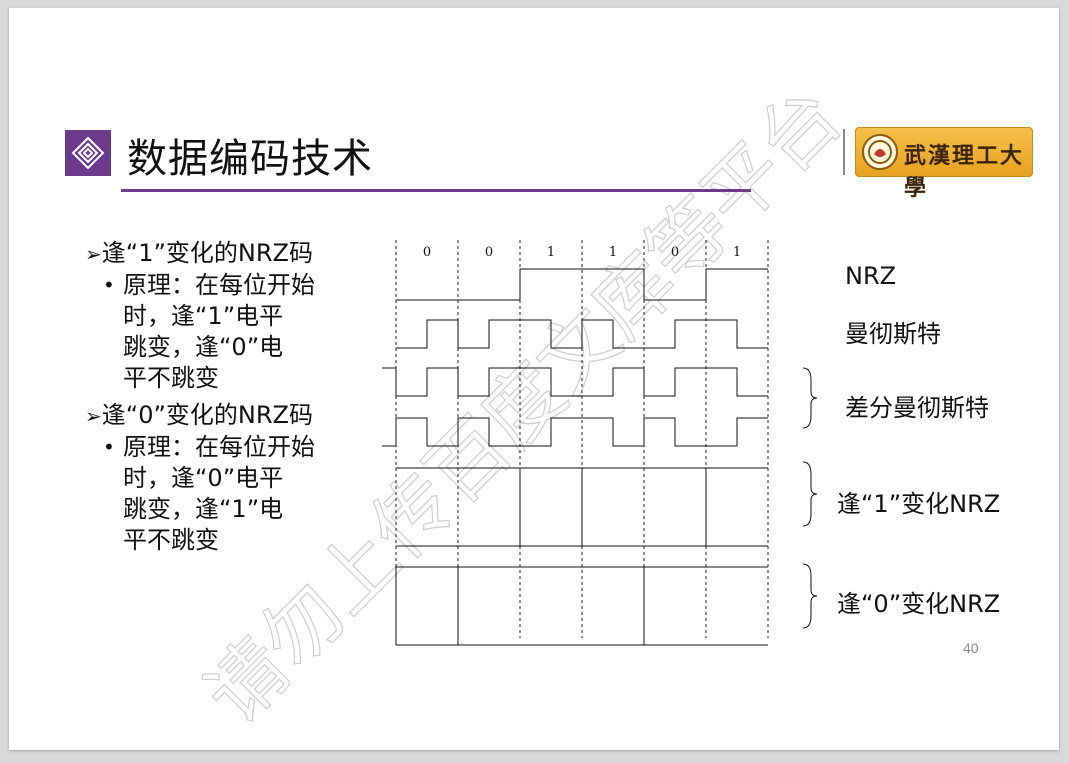 This screenshot has width=1069, height=763. Describe the element at coordinates (871, 276) in the screenshot. I see `label-nrz: NRZ` at that location.